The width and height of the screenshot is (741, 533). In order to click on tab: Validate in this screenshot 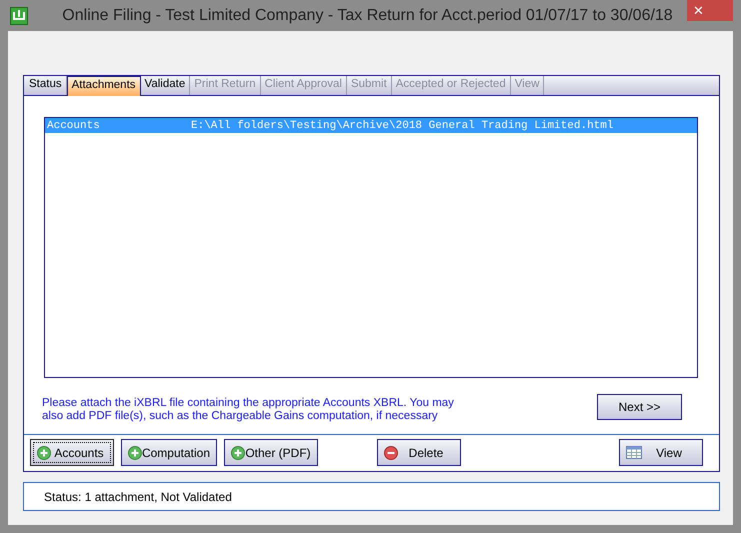, I will do `click(165, 85)`.